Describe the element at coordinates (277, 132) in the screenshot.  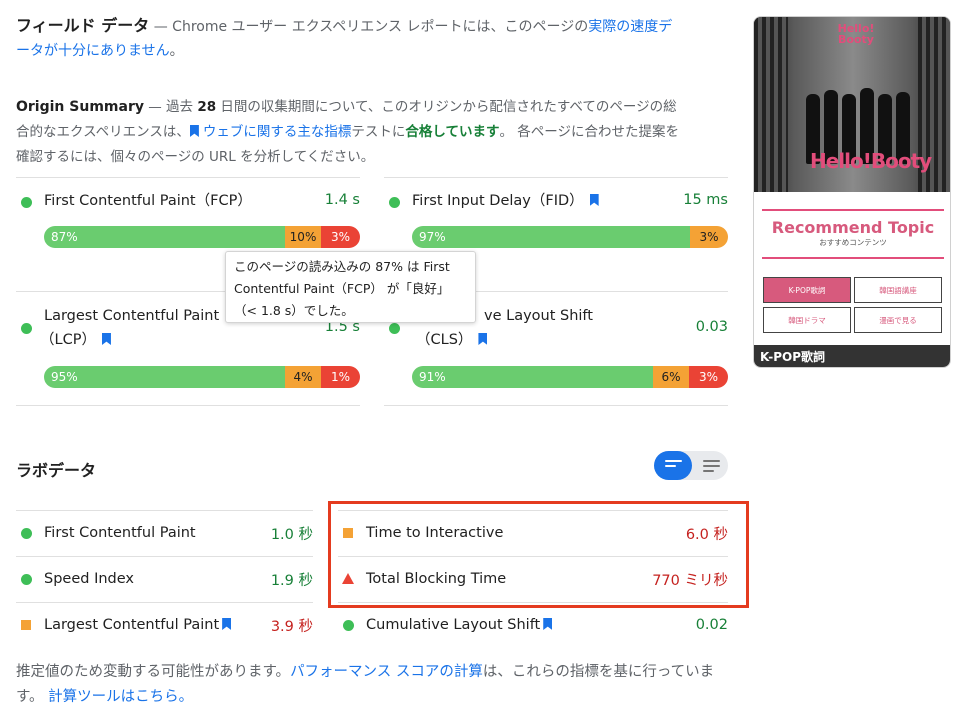
I see `core-web-vitals-link: ウェブに関する主な指標` at that location.